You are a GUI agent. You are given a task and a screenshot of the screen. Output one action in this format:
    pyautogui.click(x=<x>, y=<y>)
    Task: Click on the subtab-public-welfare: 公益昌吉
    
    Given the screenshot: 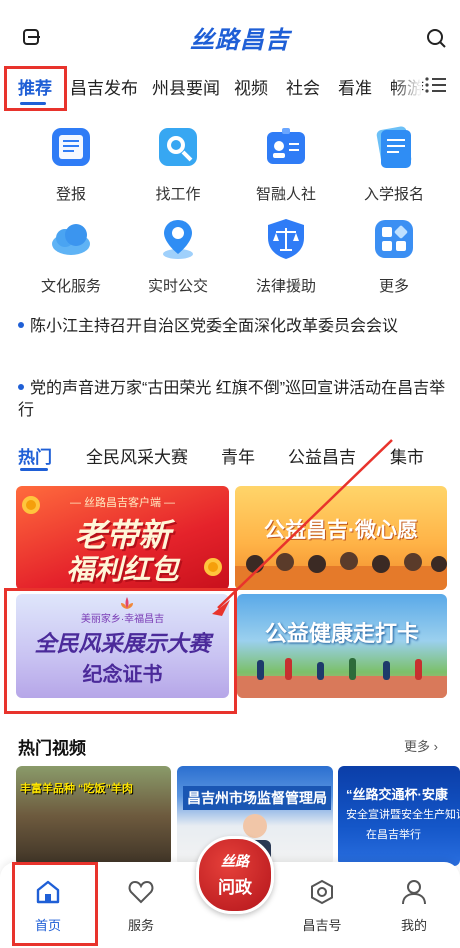 What is the action you would take?
    pyautogui.click(x=322, y=455)
    